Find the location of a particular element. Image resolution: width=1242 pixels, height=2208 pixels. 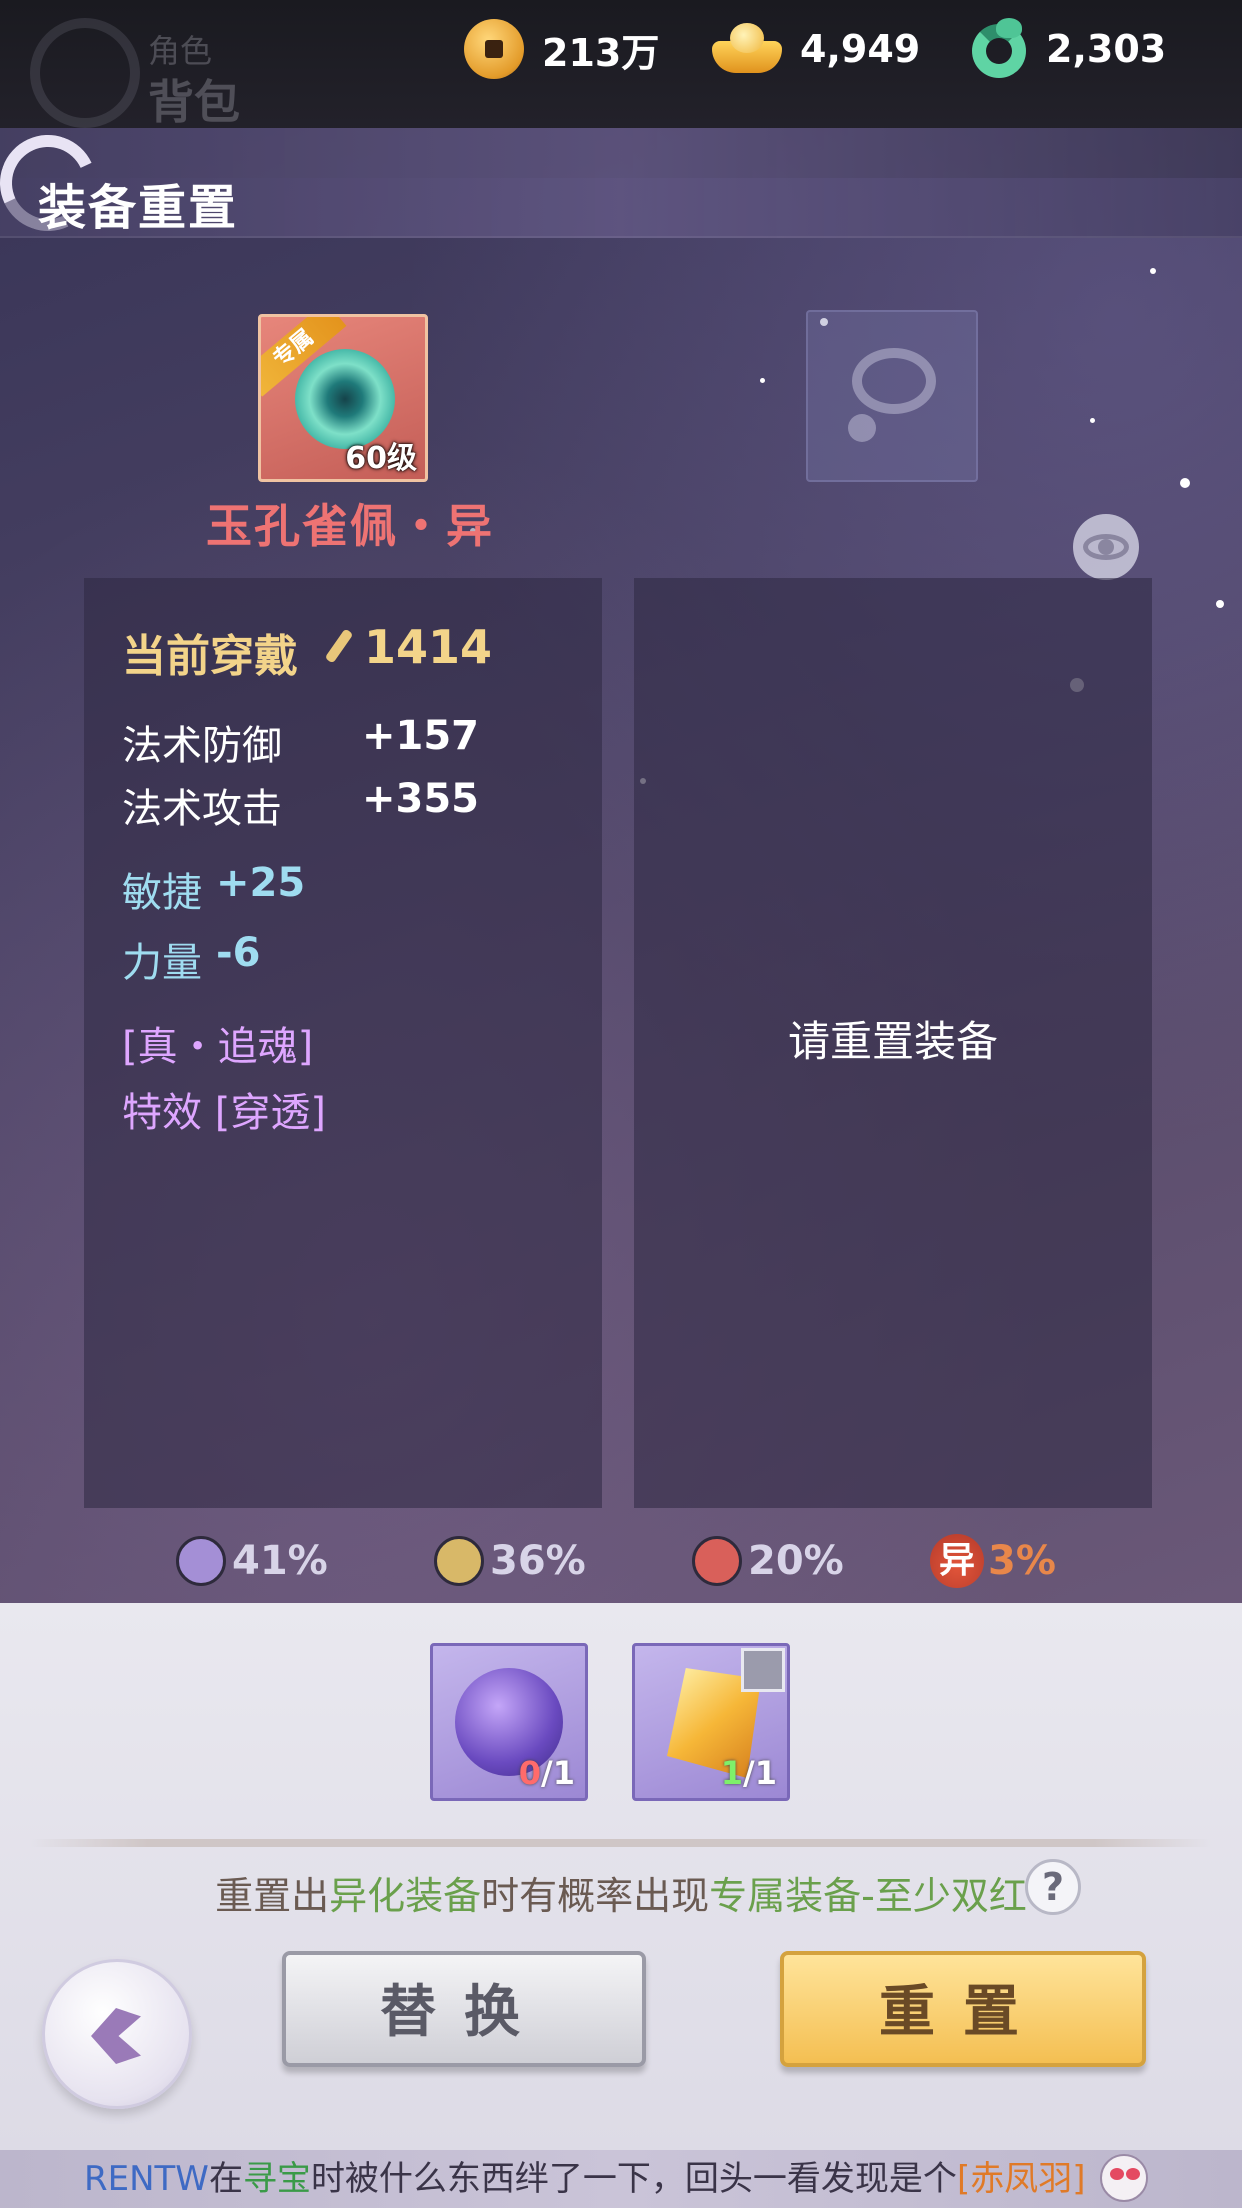

material-slot: 1/1 is located at coordinates (711, 1722).